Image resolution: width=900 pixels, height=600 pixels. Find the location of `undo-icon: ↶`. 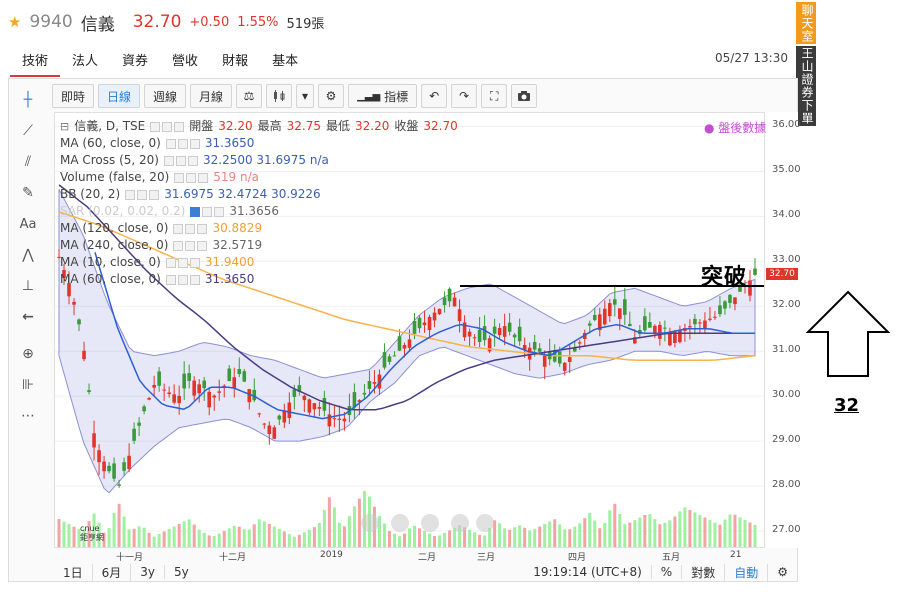

undo-icon: ↶ is located at coordinates (434, 96).